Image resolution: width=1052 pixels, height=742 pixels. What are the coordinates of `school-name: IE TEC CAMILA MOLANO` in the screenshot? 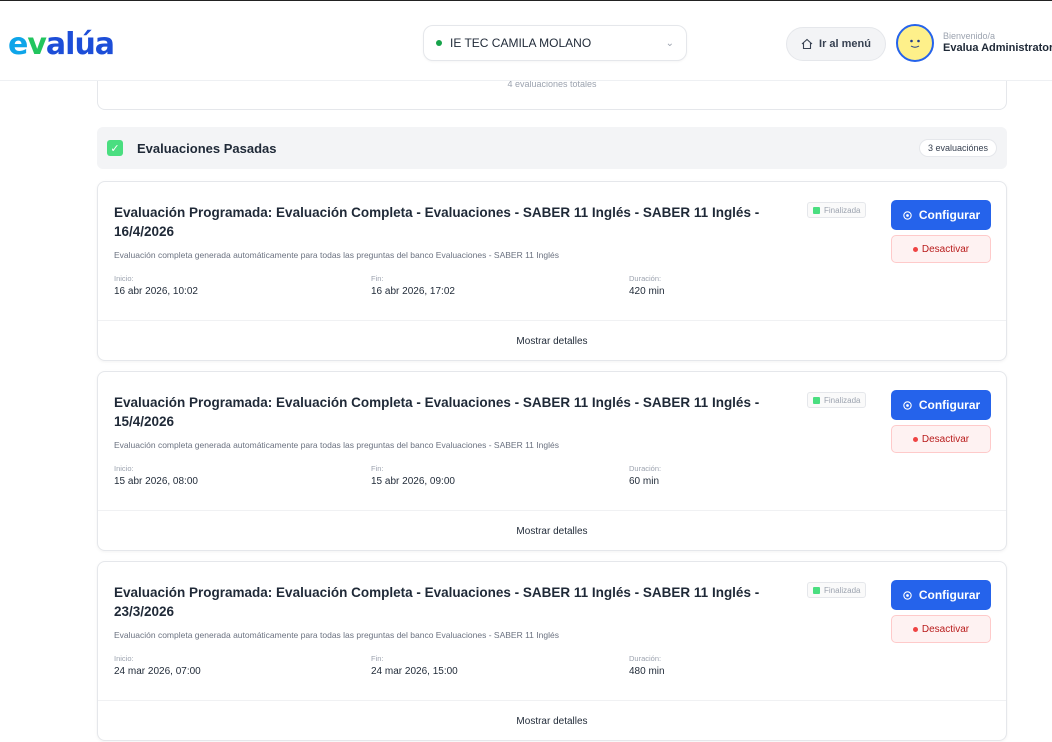 It's located at (521, 43).